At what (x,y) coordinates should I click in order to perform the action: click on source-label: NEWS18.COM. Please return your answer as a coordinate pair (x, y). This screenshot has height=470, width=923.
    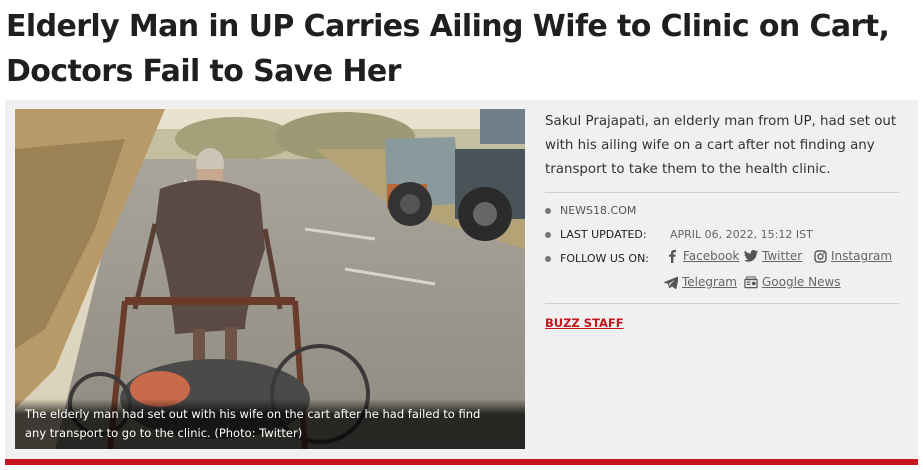
    Looking at the image, I should click on (598, 210).